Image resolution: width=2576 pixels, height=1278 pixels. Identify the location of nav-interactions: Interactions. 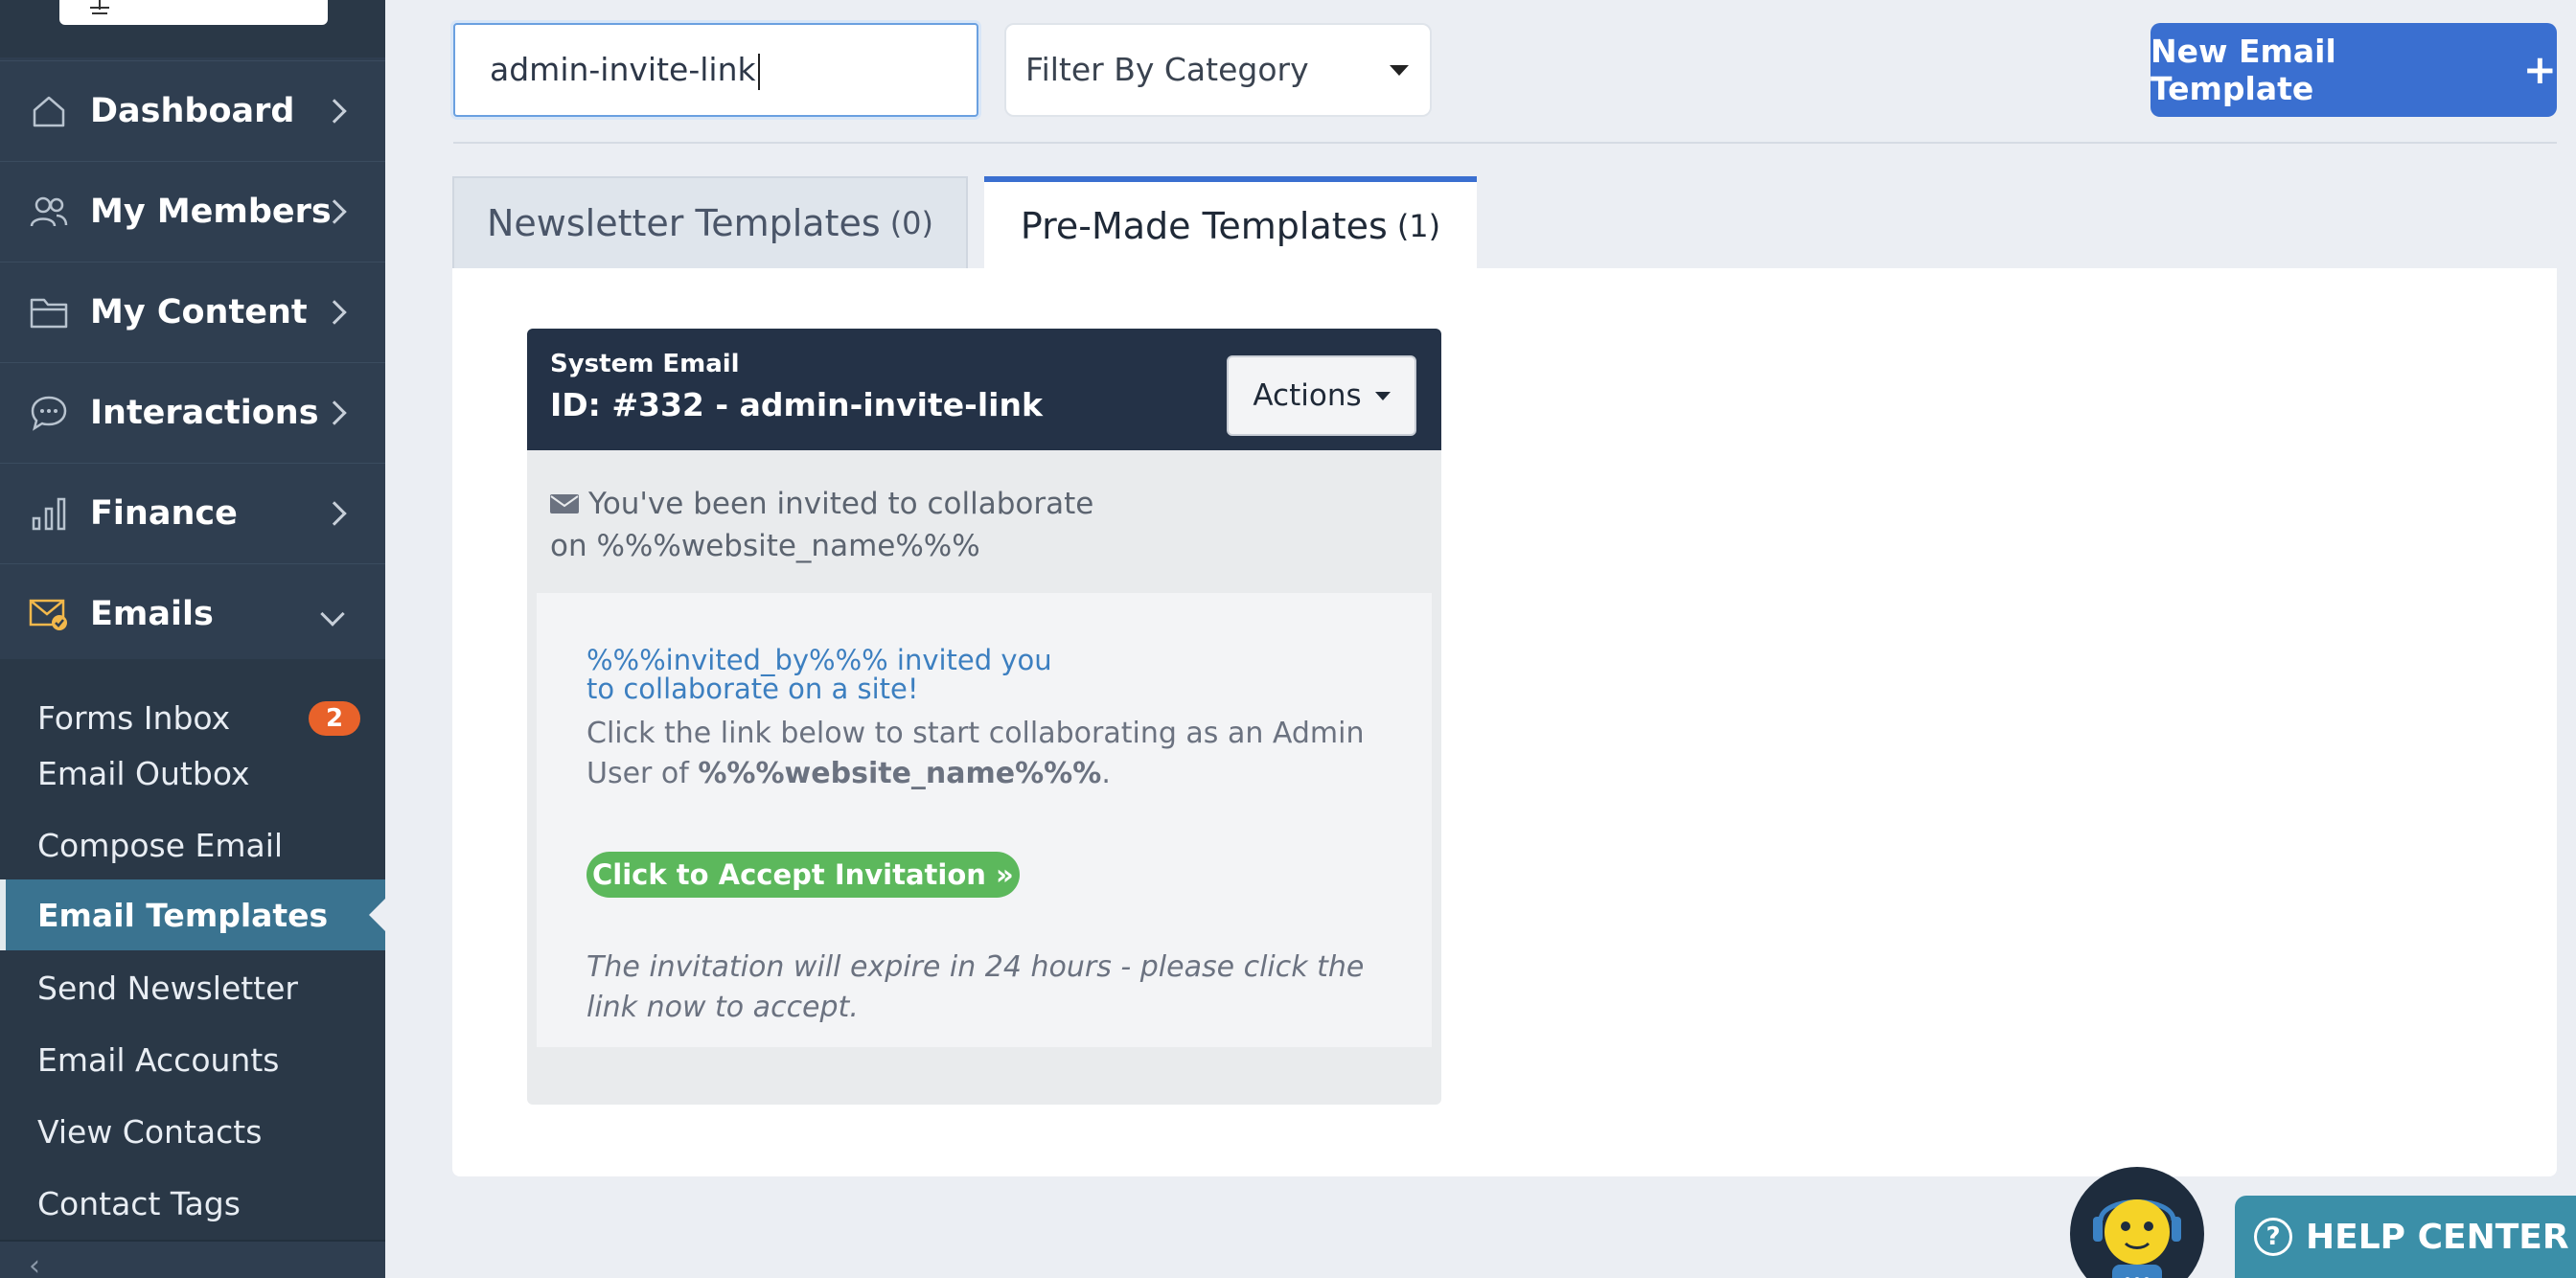
(193, 412).